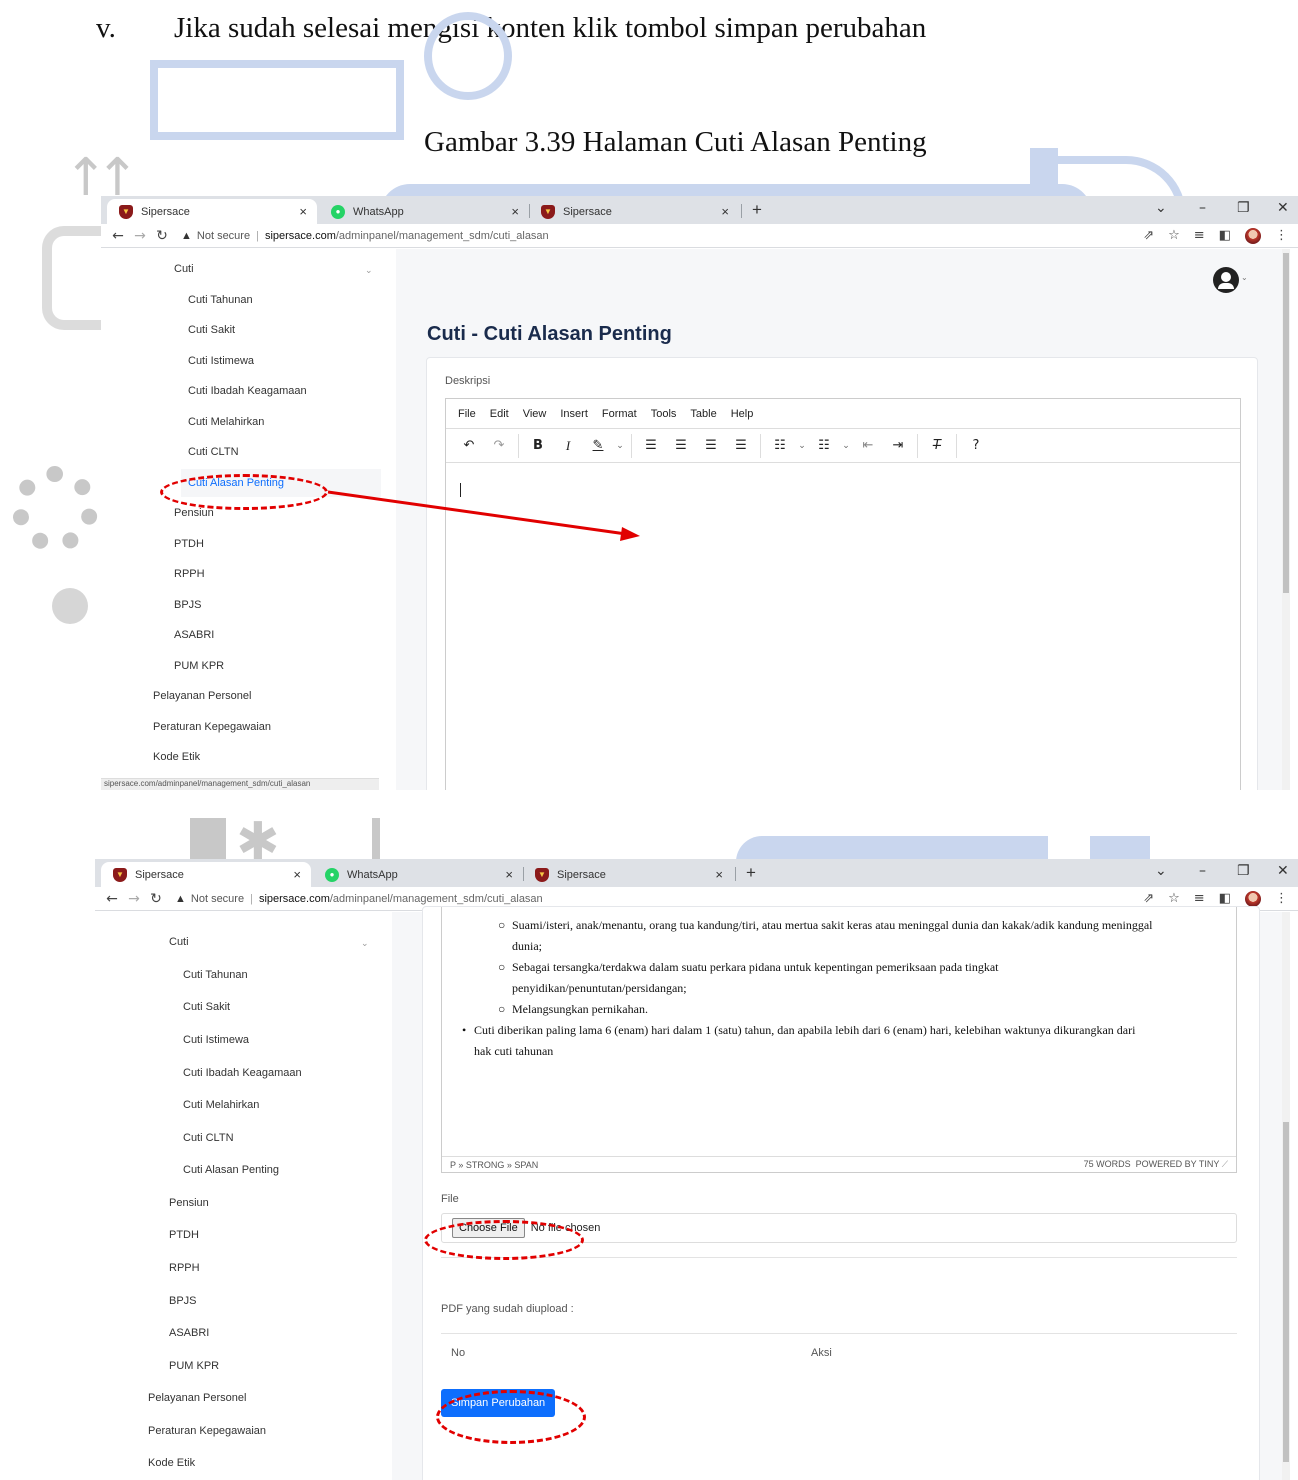 The image size is (1298, 1480). I want to click on numbered-list-icon: ☷, so click(824, 445).